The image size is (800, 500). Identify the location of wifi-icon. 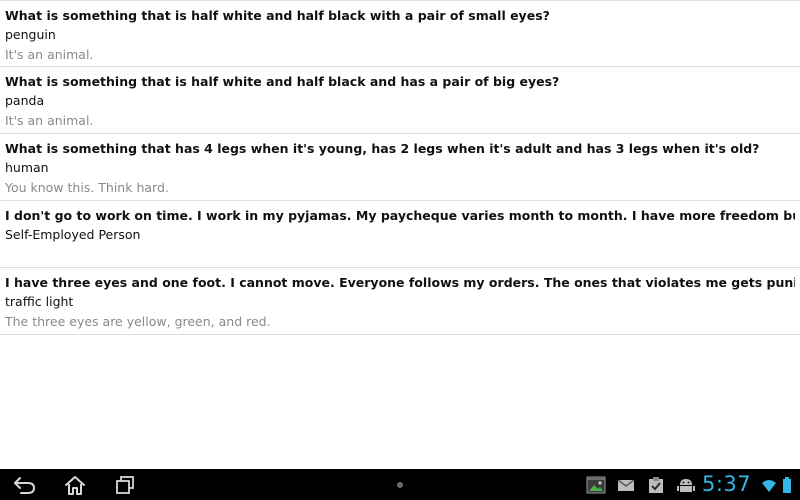
(769, 486).